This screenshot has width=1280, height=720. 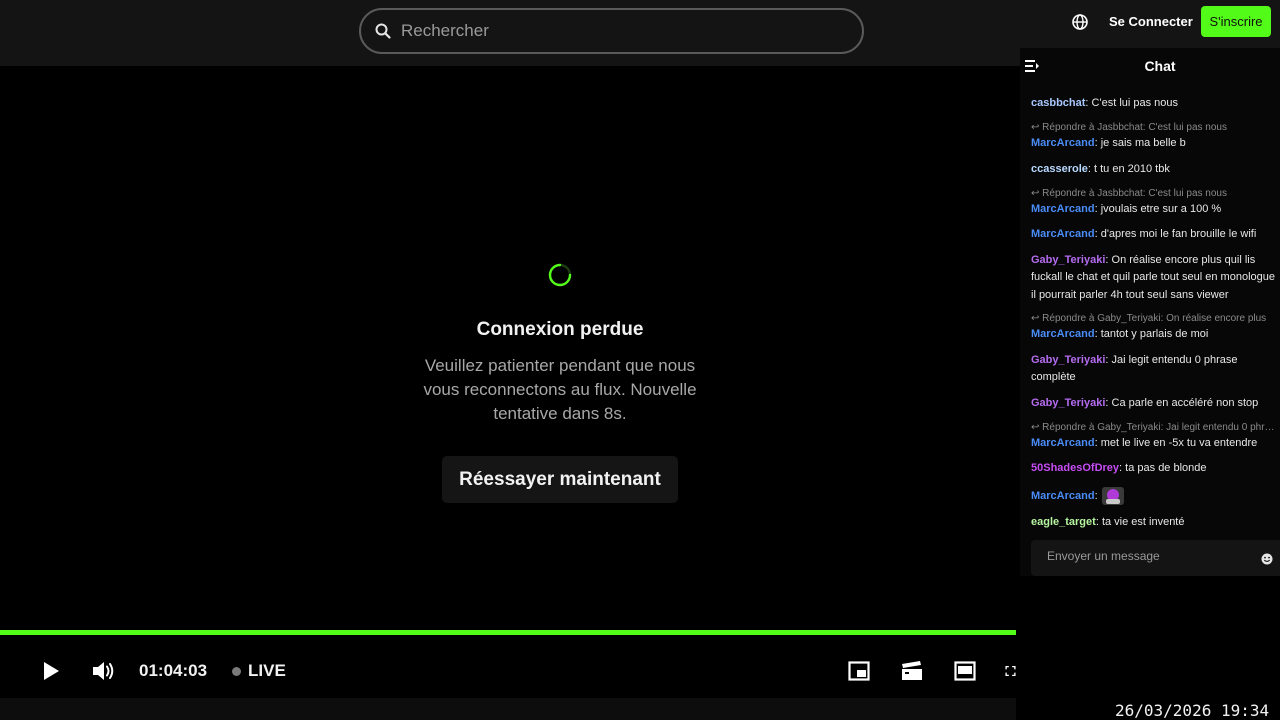 I want to click on loading-spinner-icon, so click(x=560, y=275).